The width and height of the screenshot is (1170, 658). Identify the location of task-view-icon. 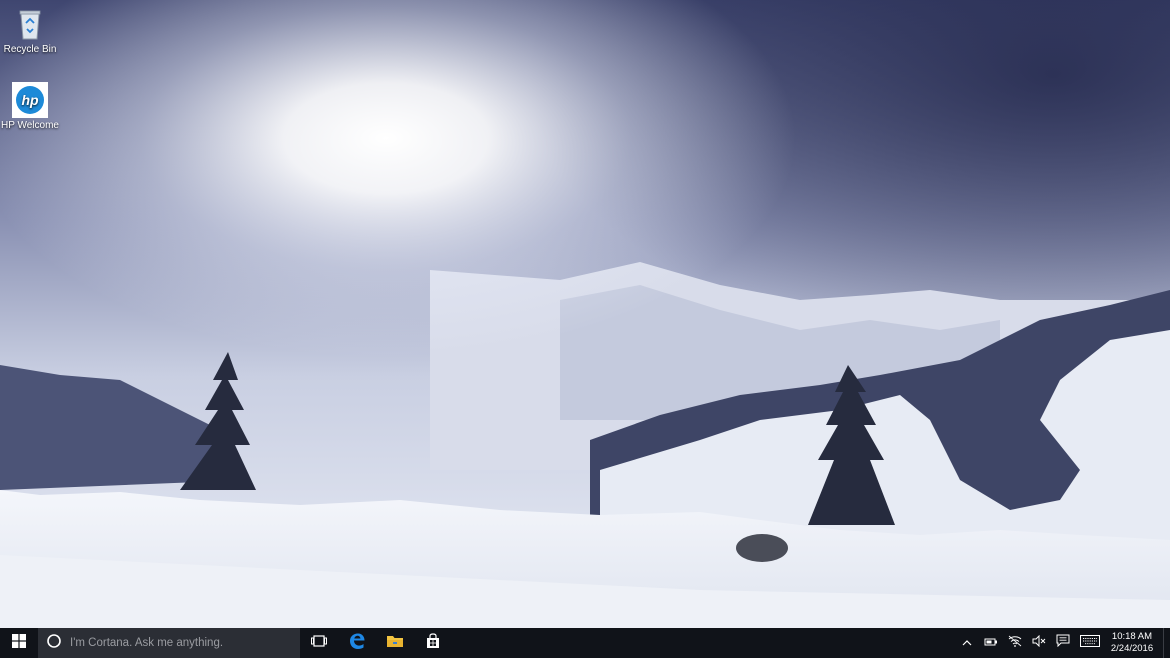
(319, 643).